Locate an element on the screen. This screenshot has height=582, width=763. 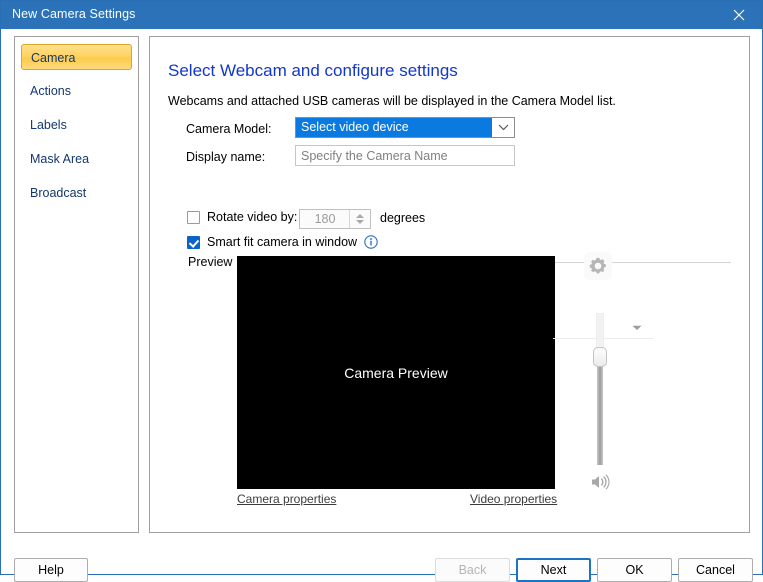
sidebar-item-label: Actions is located at coordinates (50, 91).